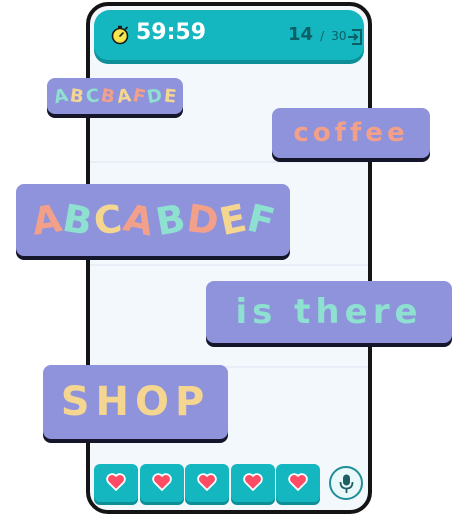 This screenshot has height=520, width=452. I want to click on word-tile-shop: SHOP, so click(135, 402).